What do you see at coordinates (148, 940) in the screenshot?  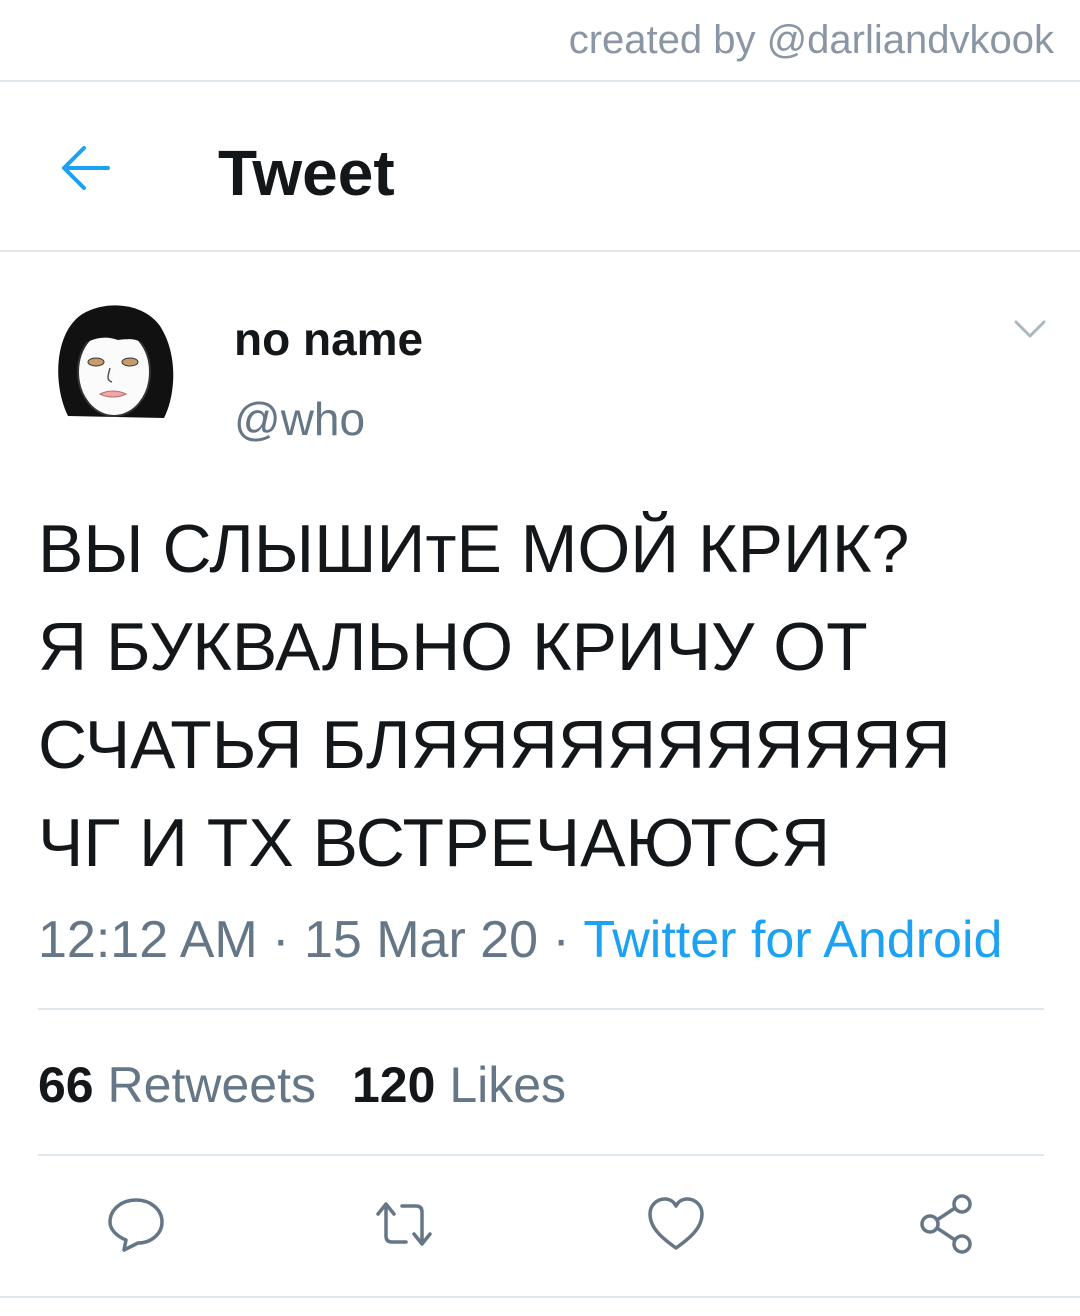 I see `tweet-time: 12:12 AM` at bounding box center [148, 940].